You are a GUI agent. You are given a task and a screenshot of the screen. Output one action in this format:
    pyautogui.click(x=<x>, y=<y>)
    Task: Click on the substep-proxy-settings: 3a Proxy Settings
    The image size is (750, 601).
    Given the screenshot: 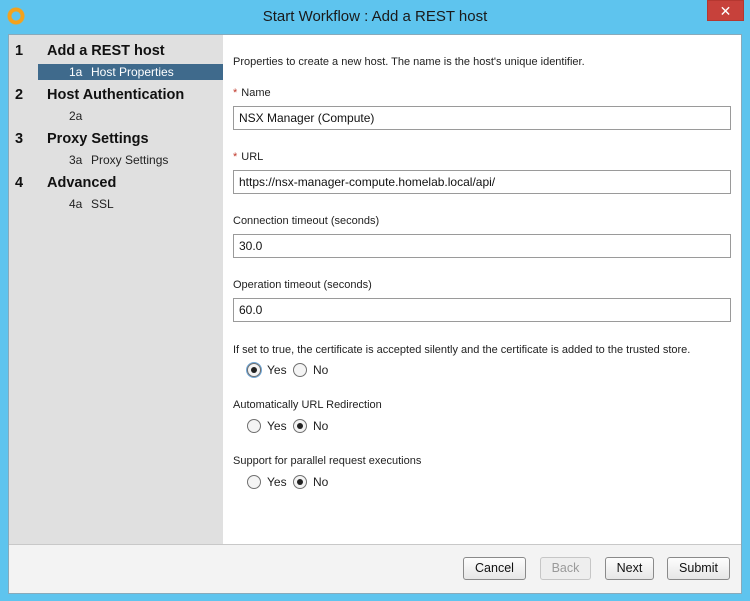 What is the action you would take?
    pyautogui.click(x=130, y=160)
    